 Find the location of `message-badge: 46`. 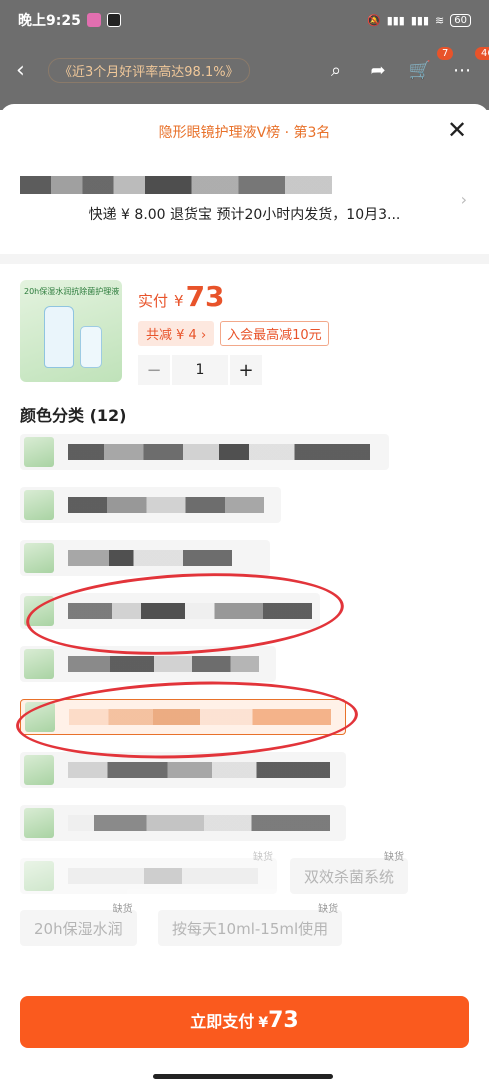

message-badge: 46 is located at coordinates (482, 53).